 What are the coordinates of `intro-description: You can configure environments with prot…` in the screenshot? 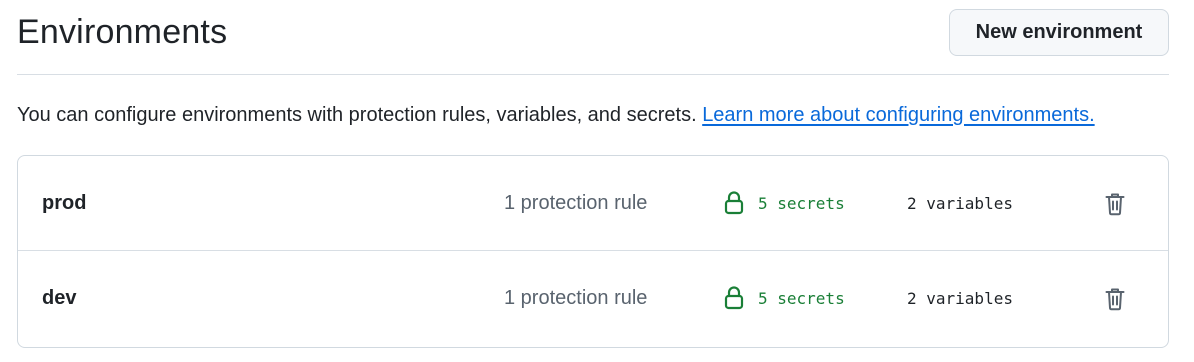 It's located at (360, 115).